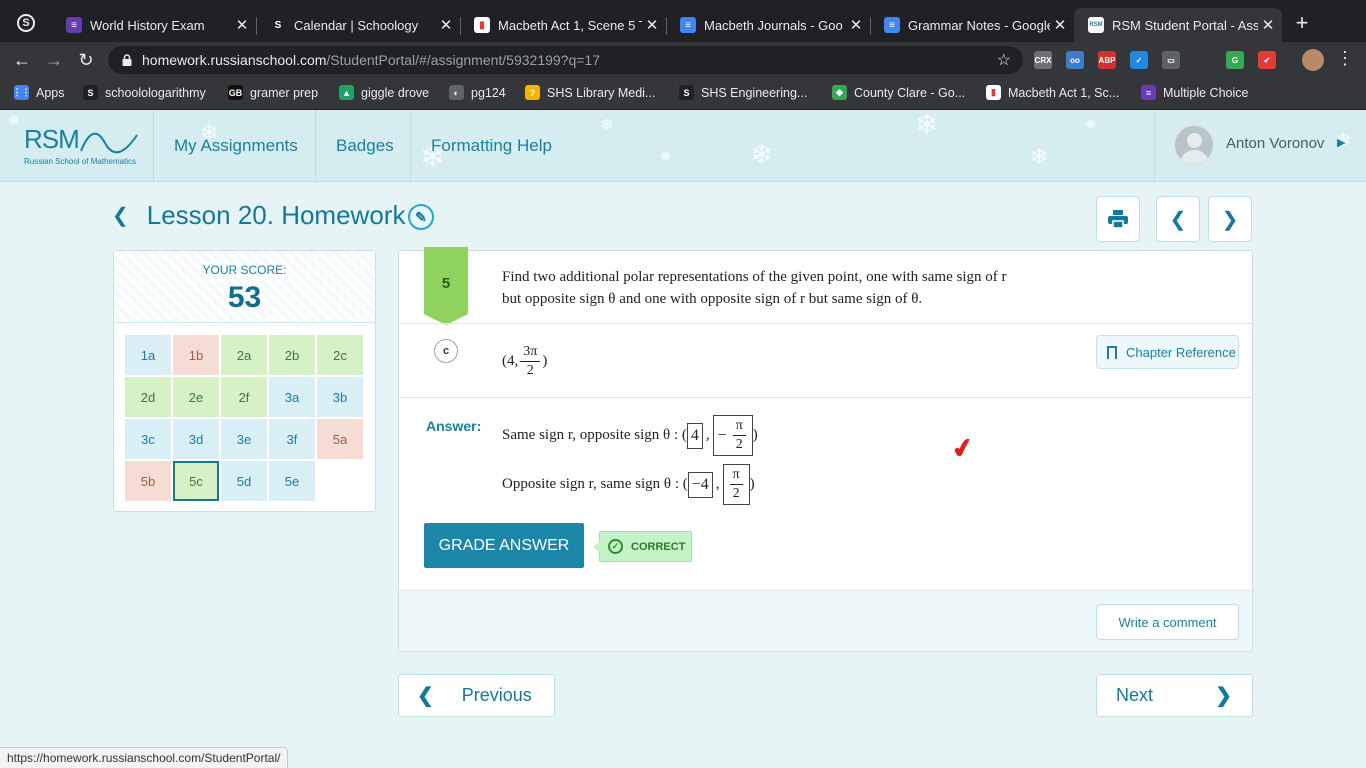 The width and height of the screenshot is (1366, 768). I want to click on browser-tab: RSM RSM Student Portal - Ass ✕, so click(1178, 25).